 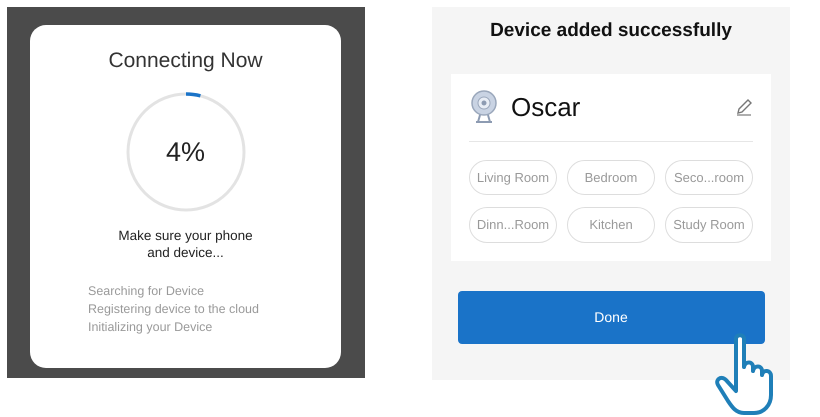 What do you see at coordinates (513, 224) in the screenshot?
I see `room-chip: Dinn...Room` at bounding box center [513, 224].